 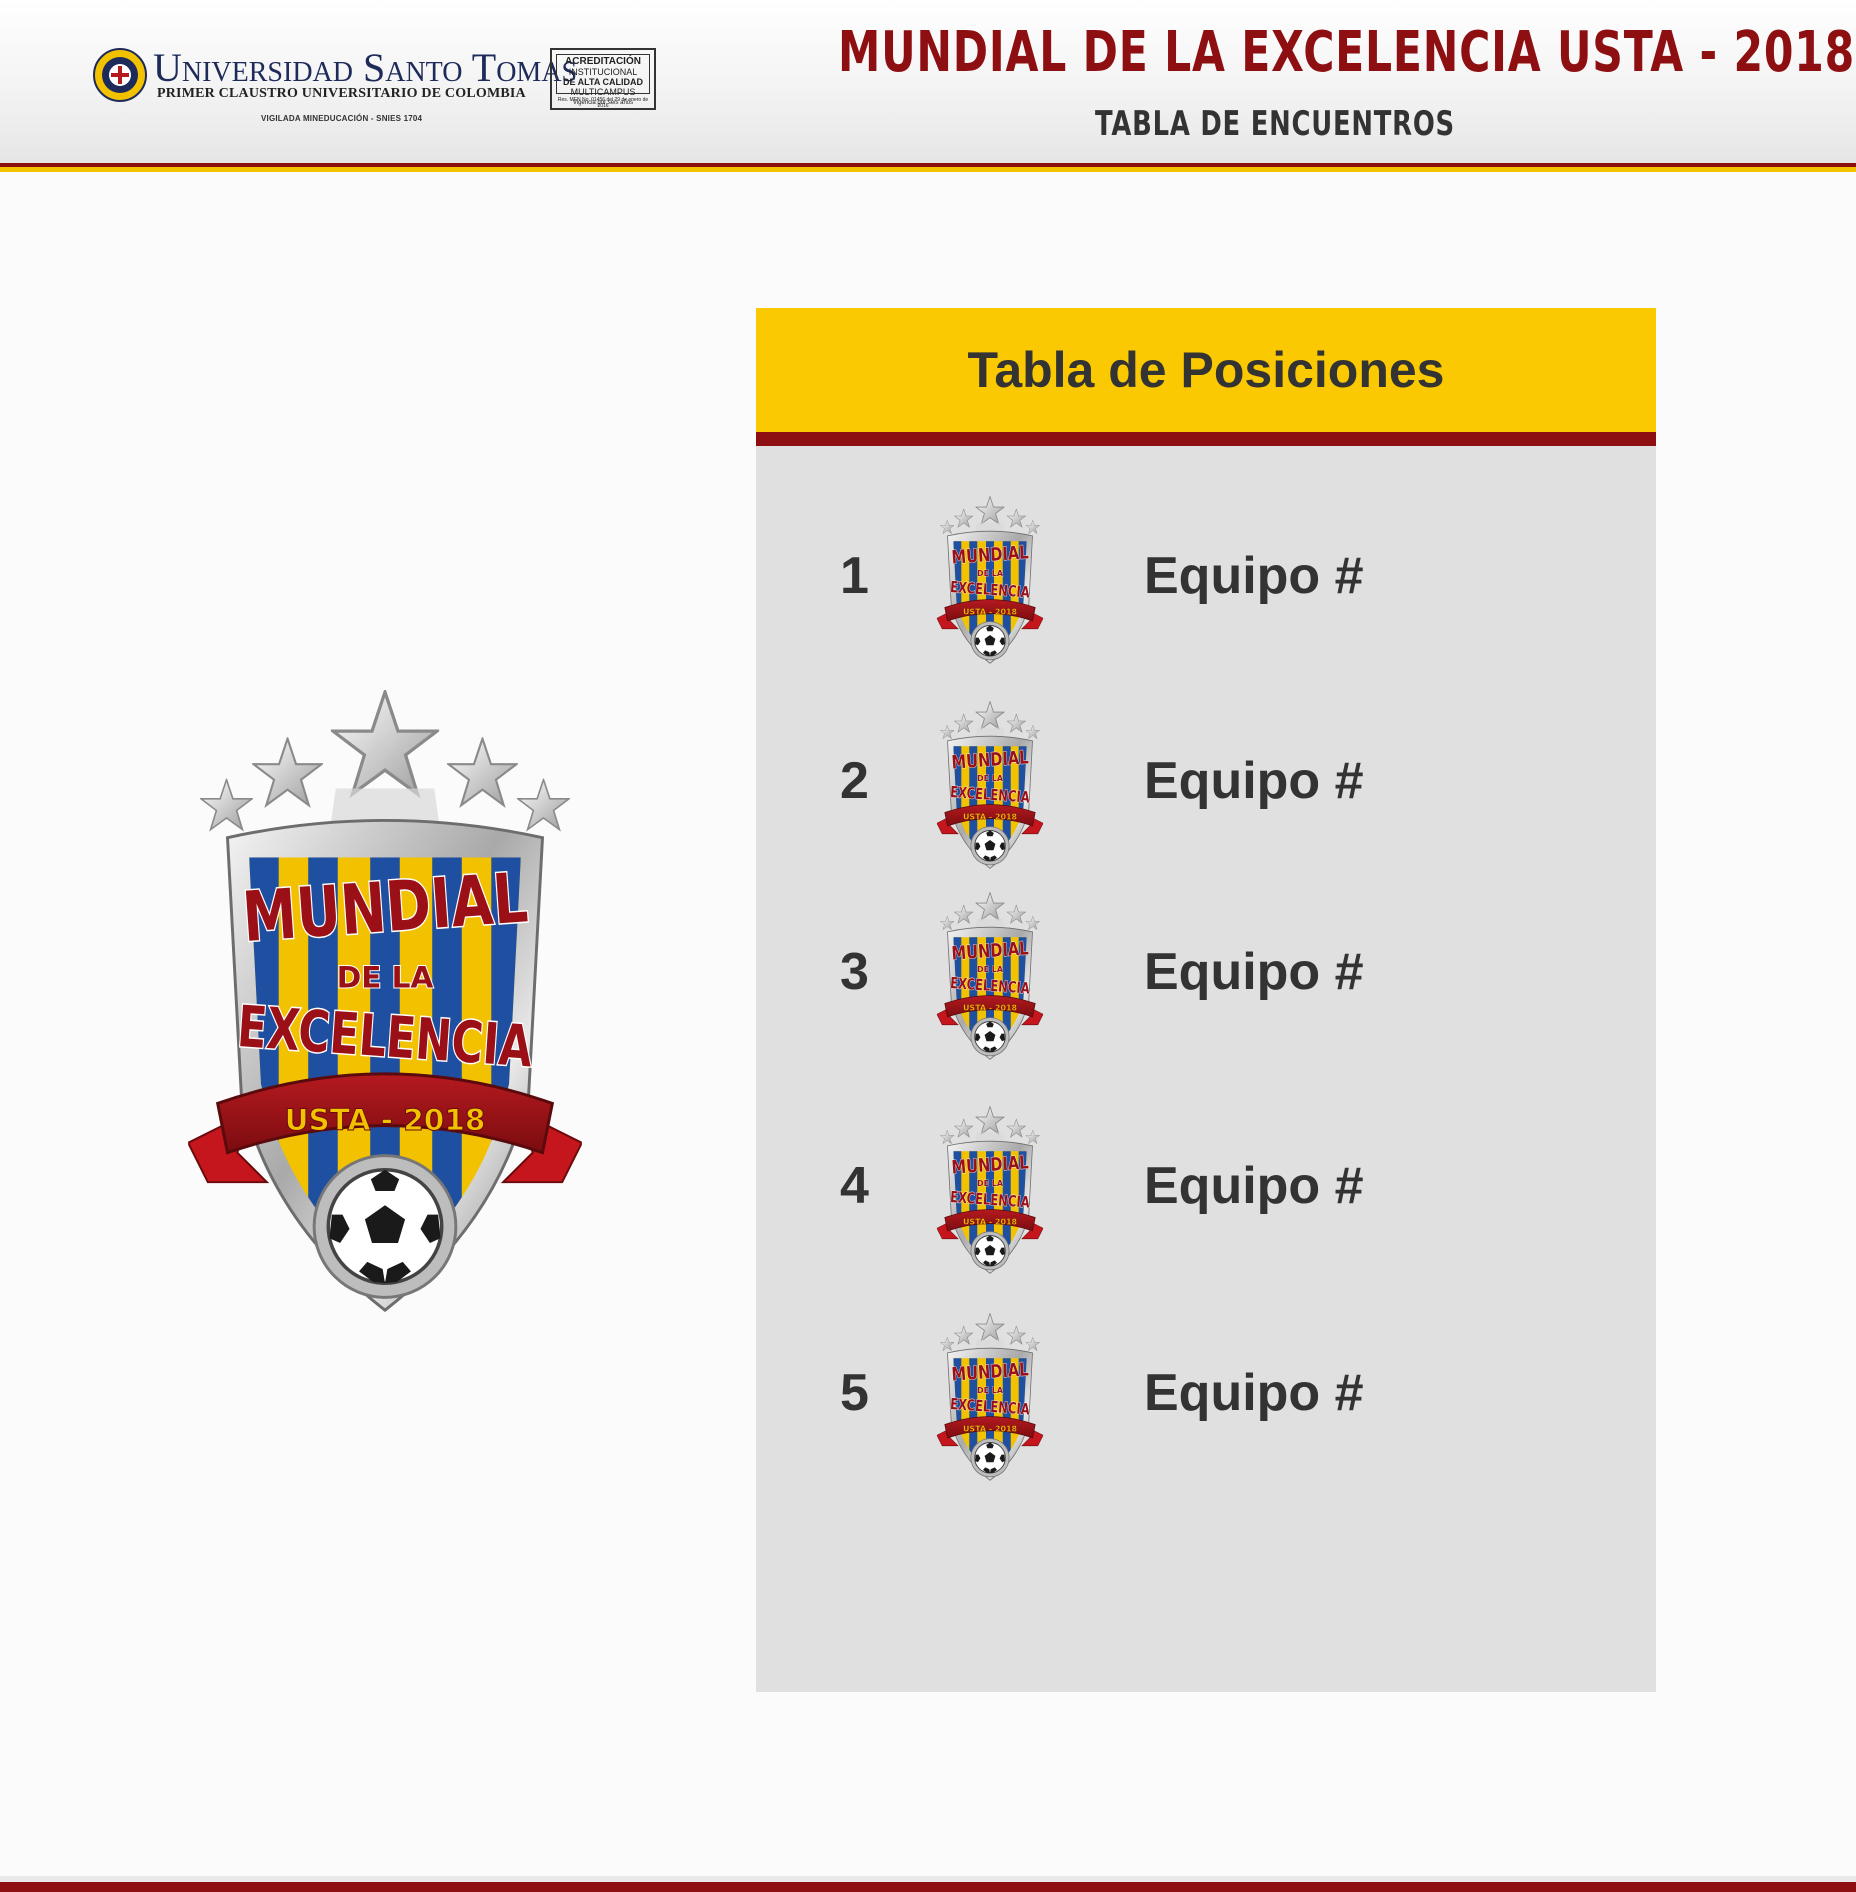 What do you see at coordinates (854, 781) in the screenshot?
I see `team-rank: 2` at bounding box center [854, 781].